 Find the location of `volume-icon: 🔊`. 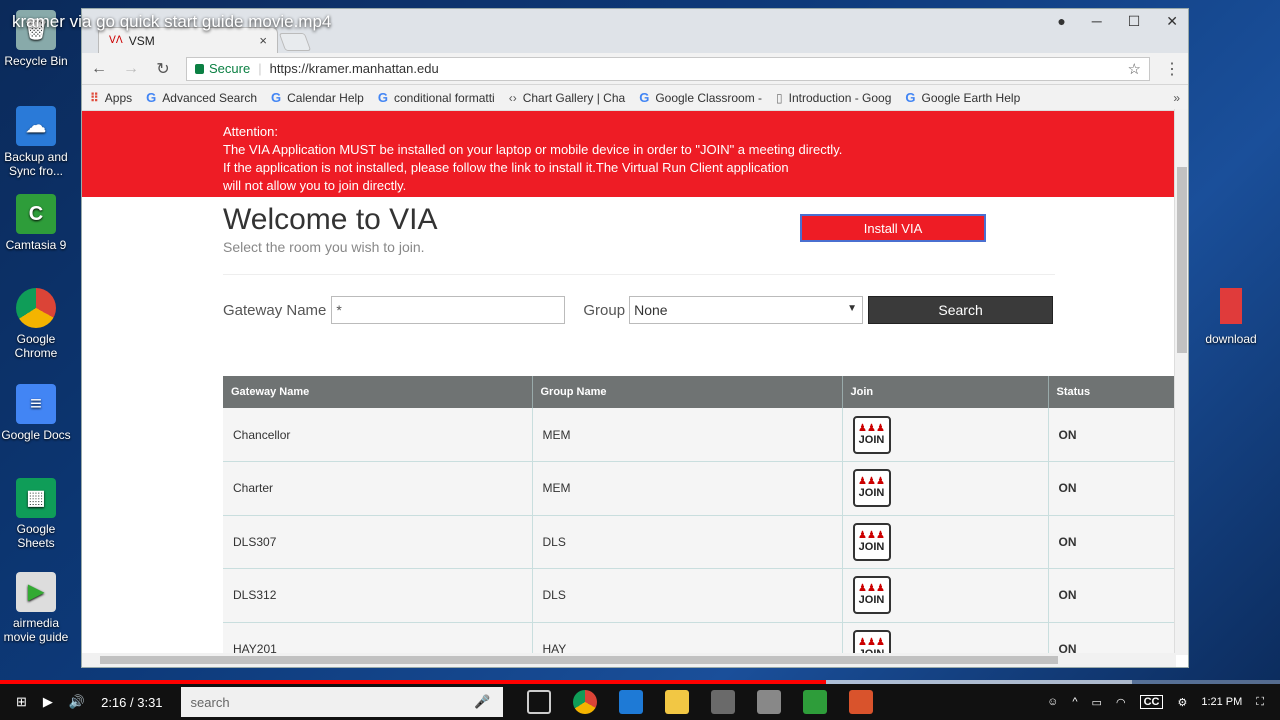

volume-icon: 🔊 is located at coordinates (77, 702).